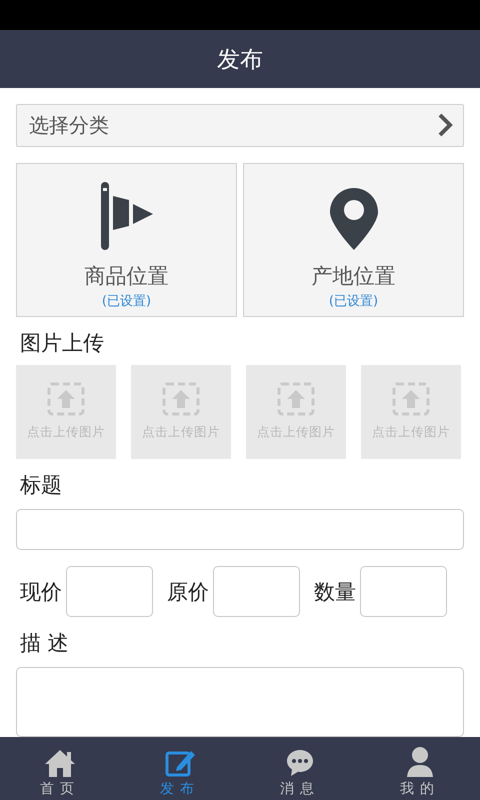  I want to click on tab: 我的, so click(420, 768).